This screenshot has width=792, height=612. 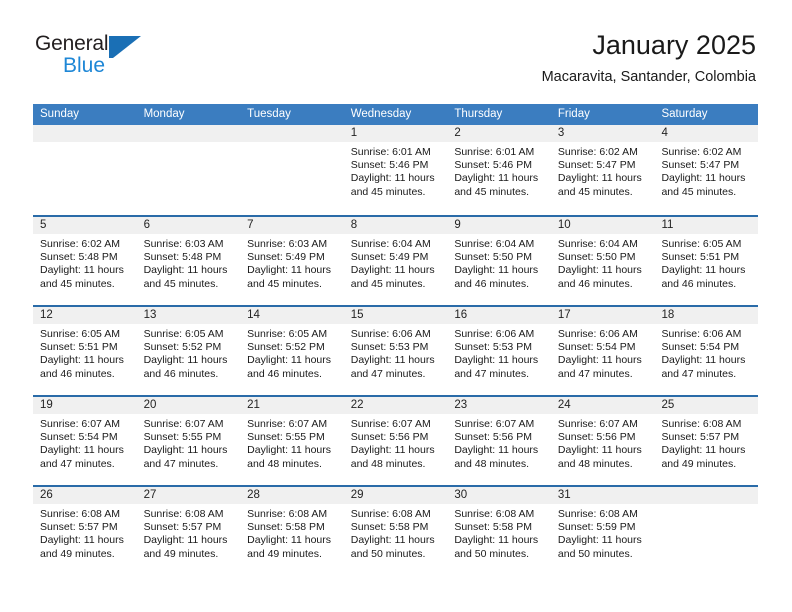 What do you see at coordinates (493, 527) in the screenshot?
I see `sunset-text: Sunset: 5:58 PM` at bounding box center [493, 527].